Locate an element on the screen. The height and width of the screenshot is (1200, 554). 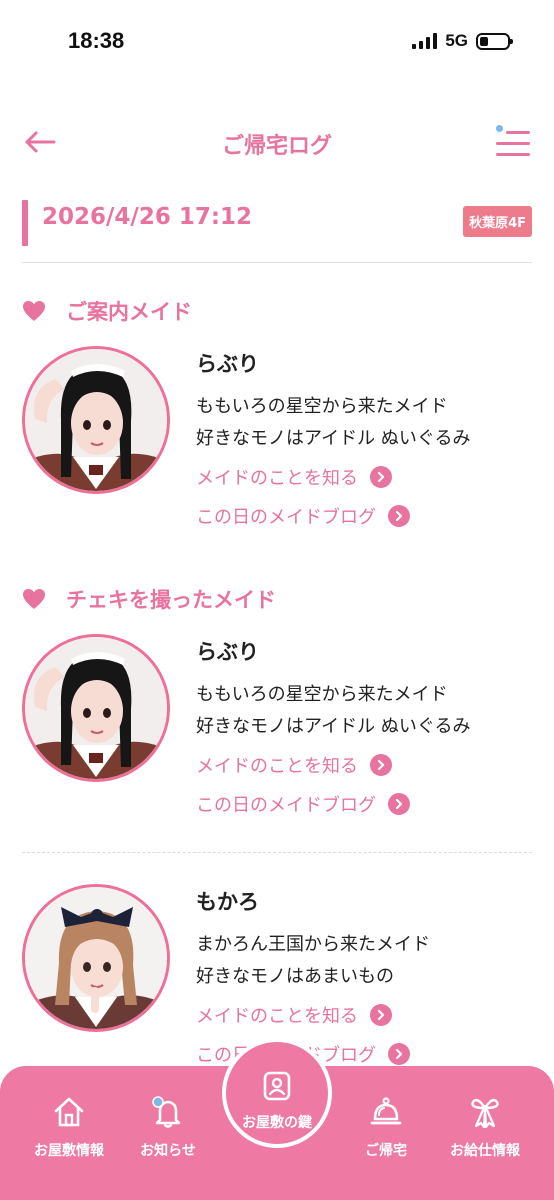
house-icon is located at coordinates (69, 1112).